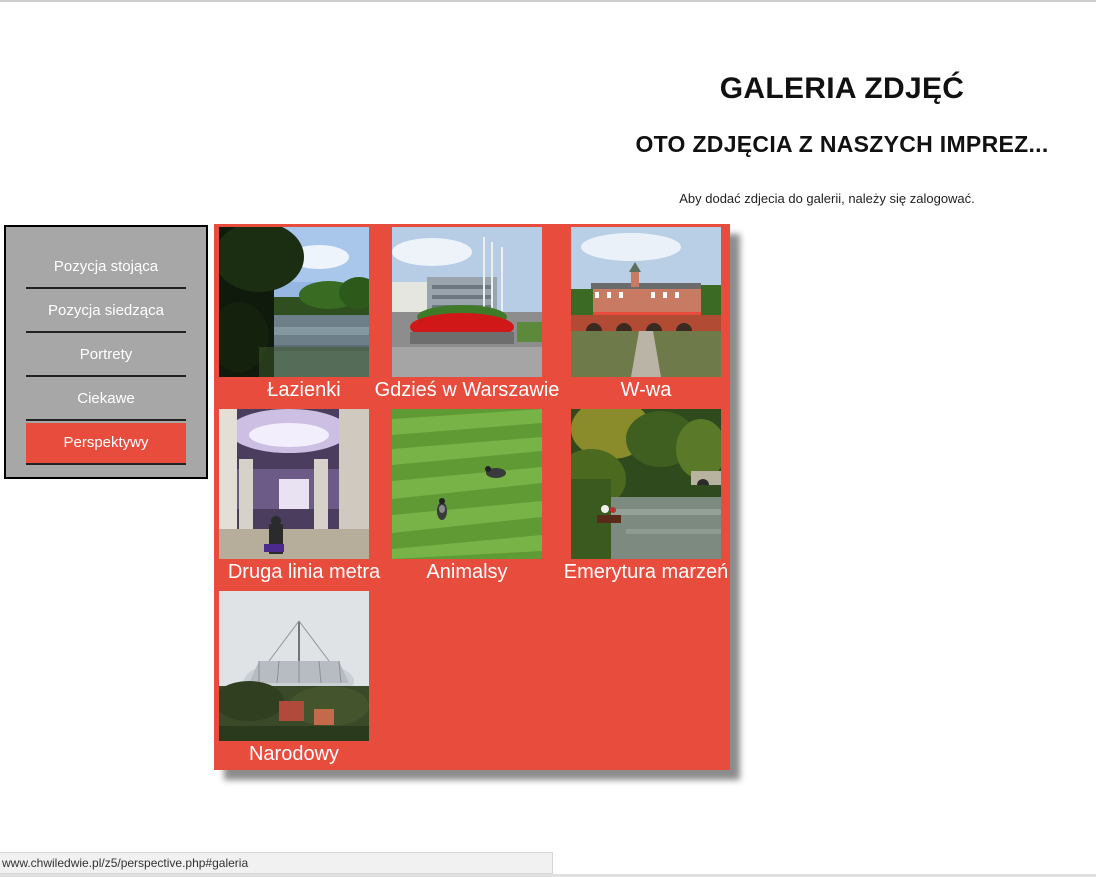 The height and width of the screenshot is (877, 1096). Describe the element at coordinates (106, 444) in the screenshot. I see `menu-item-perspektywy: Perspektywy` at that location.